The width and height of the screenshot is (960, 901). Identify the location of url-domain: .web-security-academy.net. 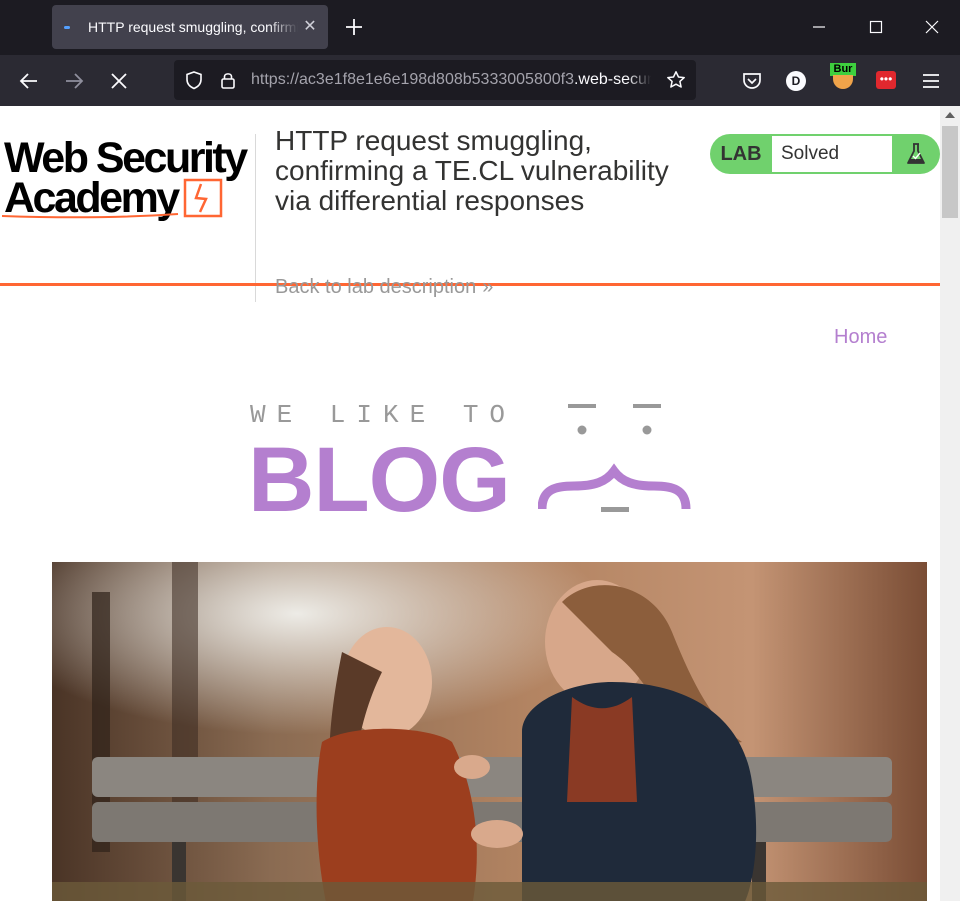
(612, 79).